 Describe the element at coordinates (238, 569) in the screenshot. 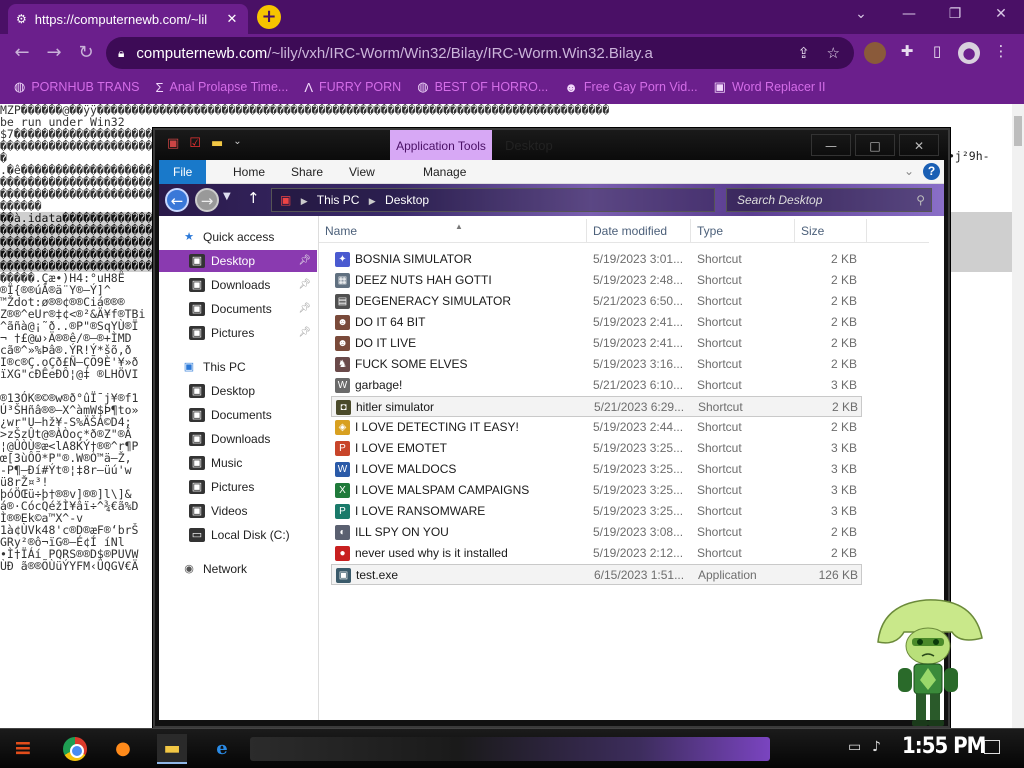

I see `nav-item-network: ◉ Network` at that location.